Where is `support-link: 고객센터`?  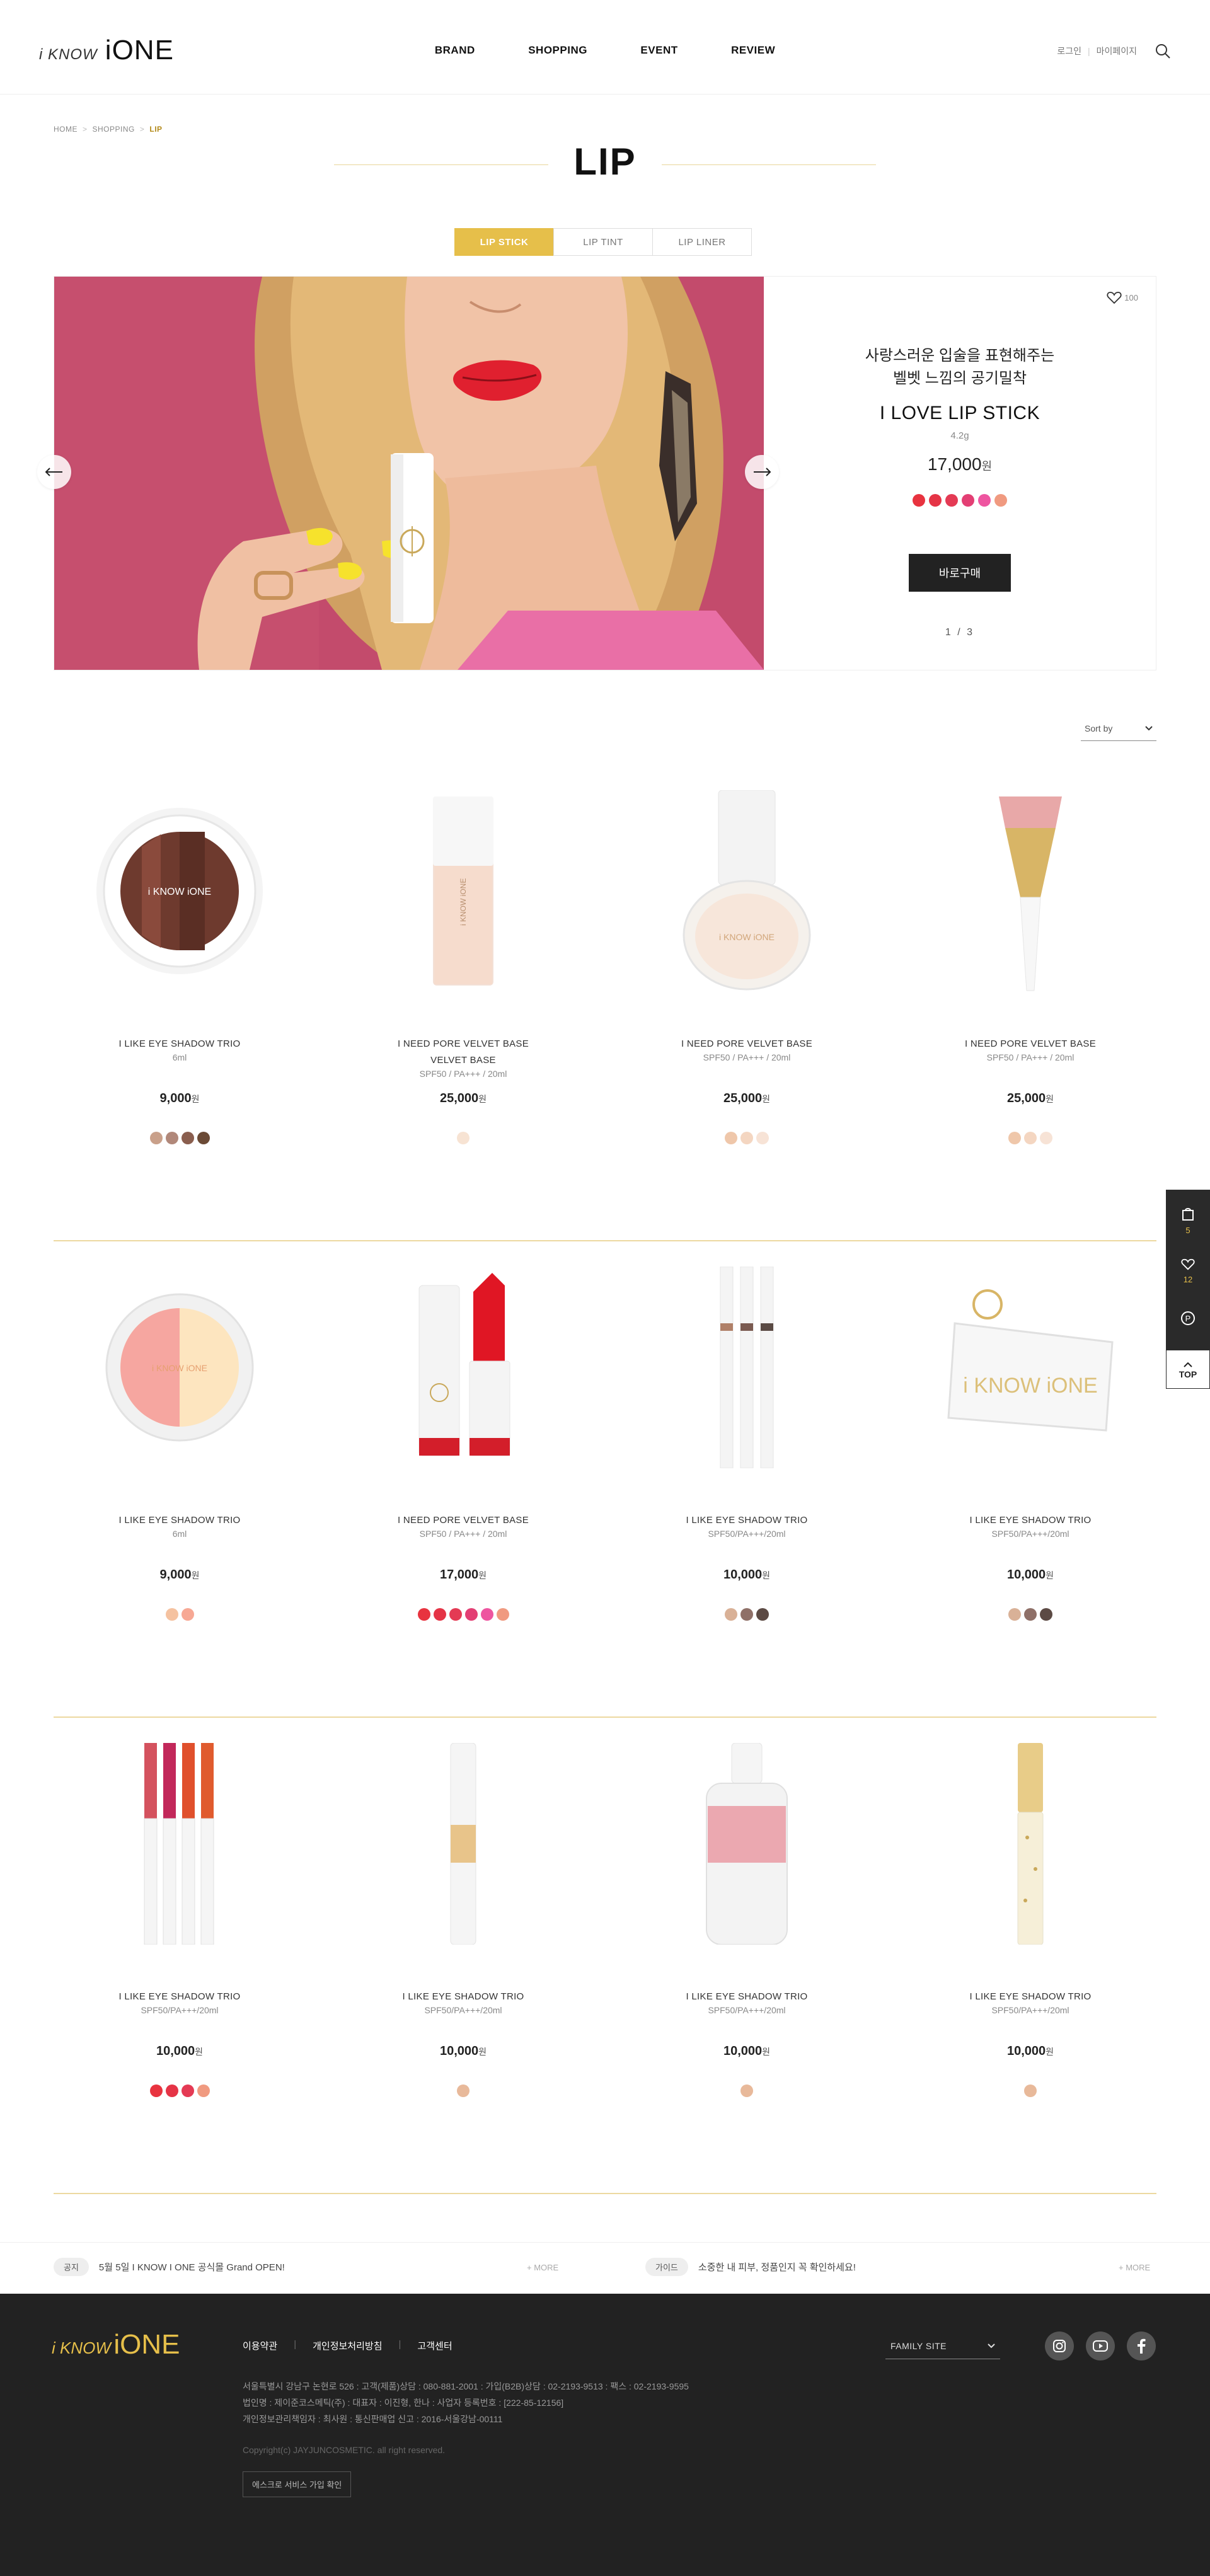
support-link: 고객센터 is located at coordinates (435, 2345).